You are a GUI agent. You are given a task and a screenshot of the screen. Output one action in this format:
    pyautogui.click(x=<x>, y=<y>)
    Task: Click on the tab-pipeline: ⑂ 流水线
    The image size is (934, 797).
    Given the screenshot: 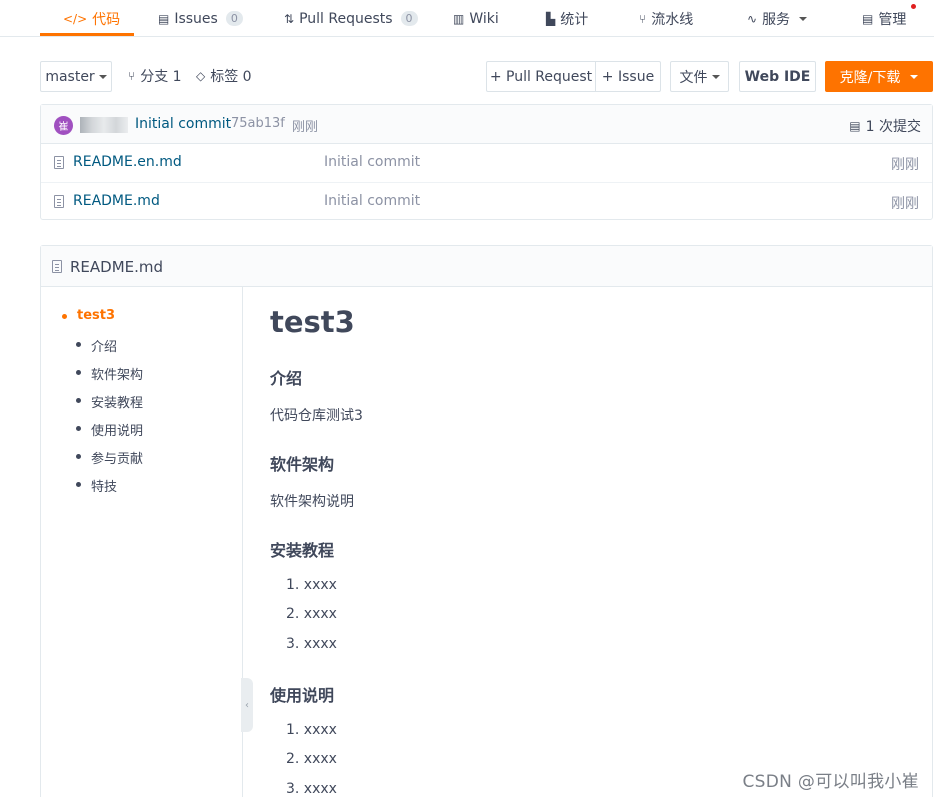 What is the action you would take?
    pyautogui.click(x=666, y=18)
    